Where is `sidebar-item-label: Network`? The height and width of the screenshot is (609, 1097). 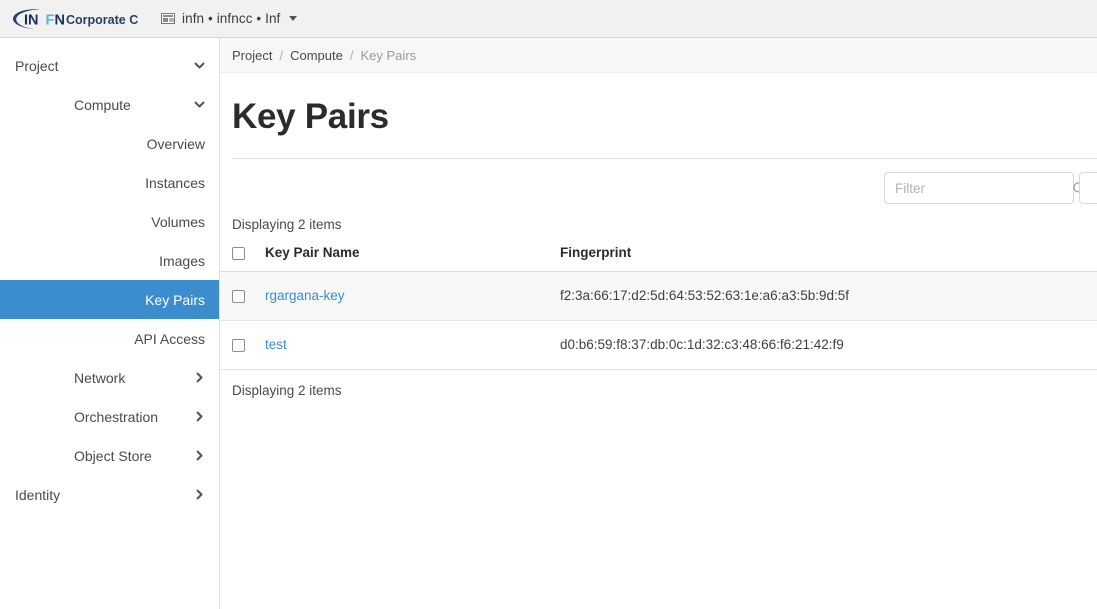
sidebar-item-label: Network is located at coordinates (100, 377).